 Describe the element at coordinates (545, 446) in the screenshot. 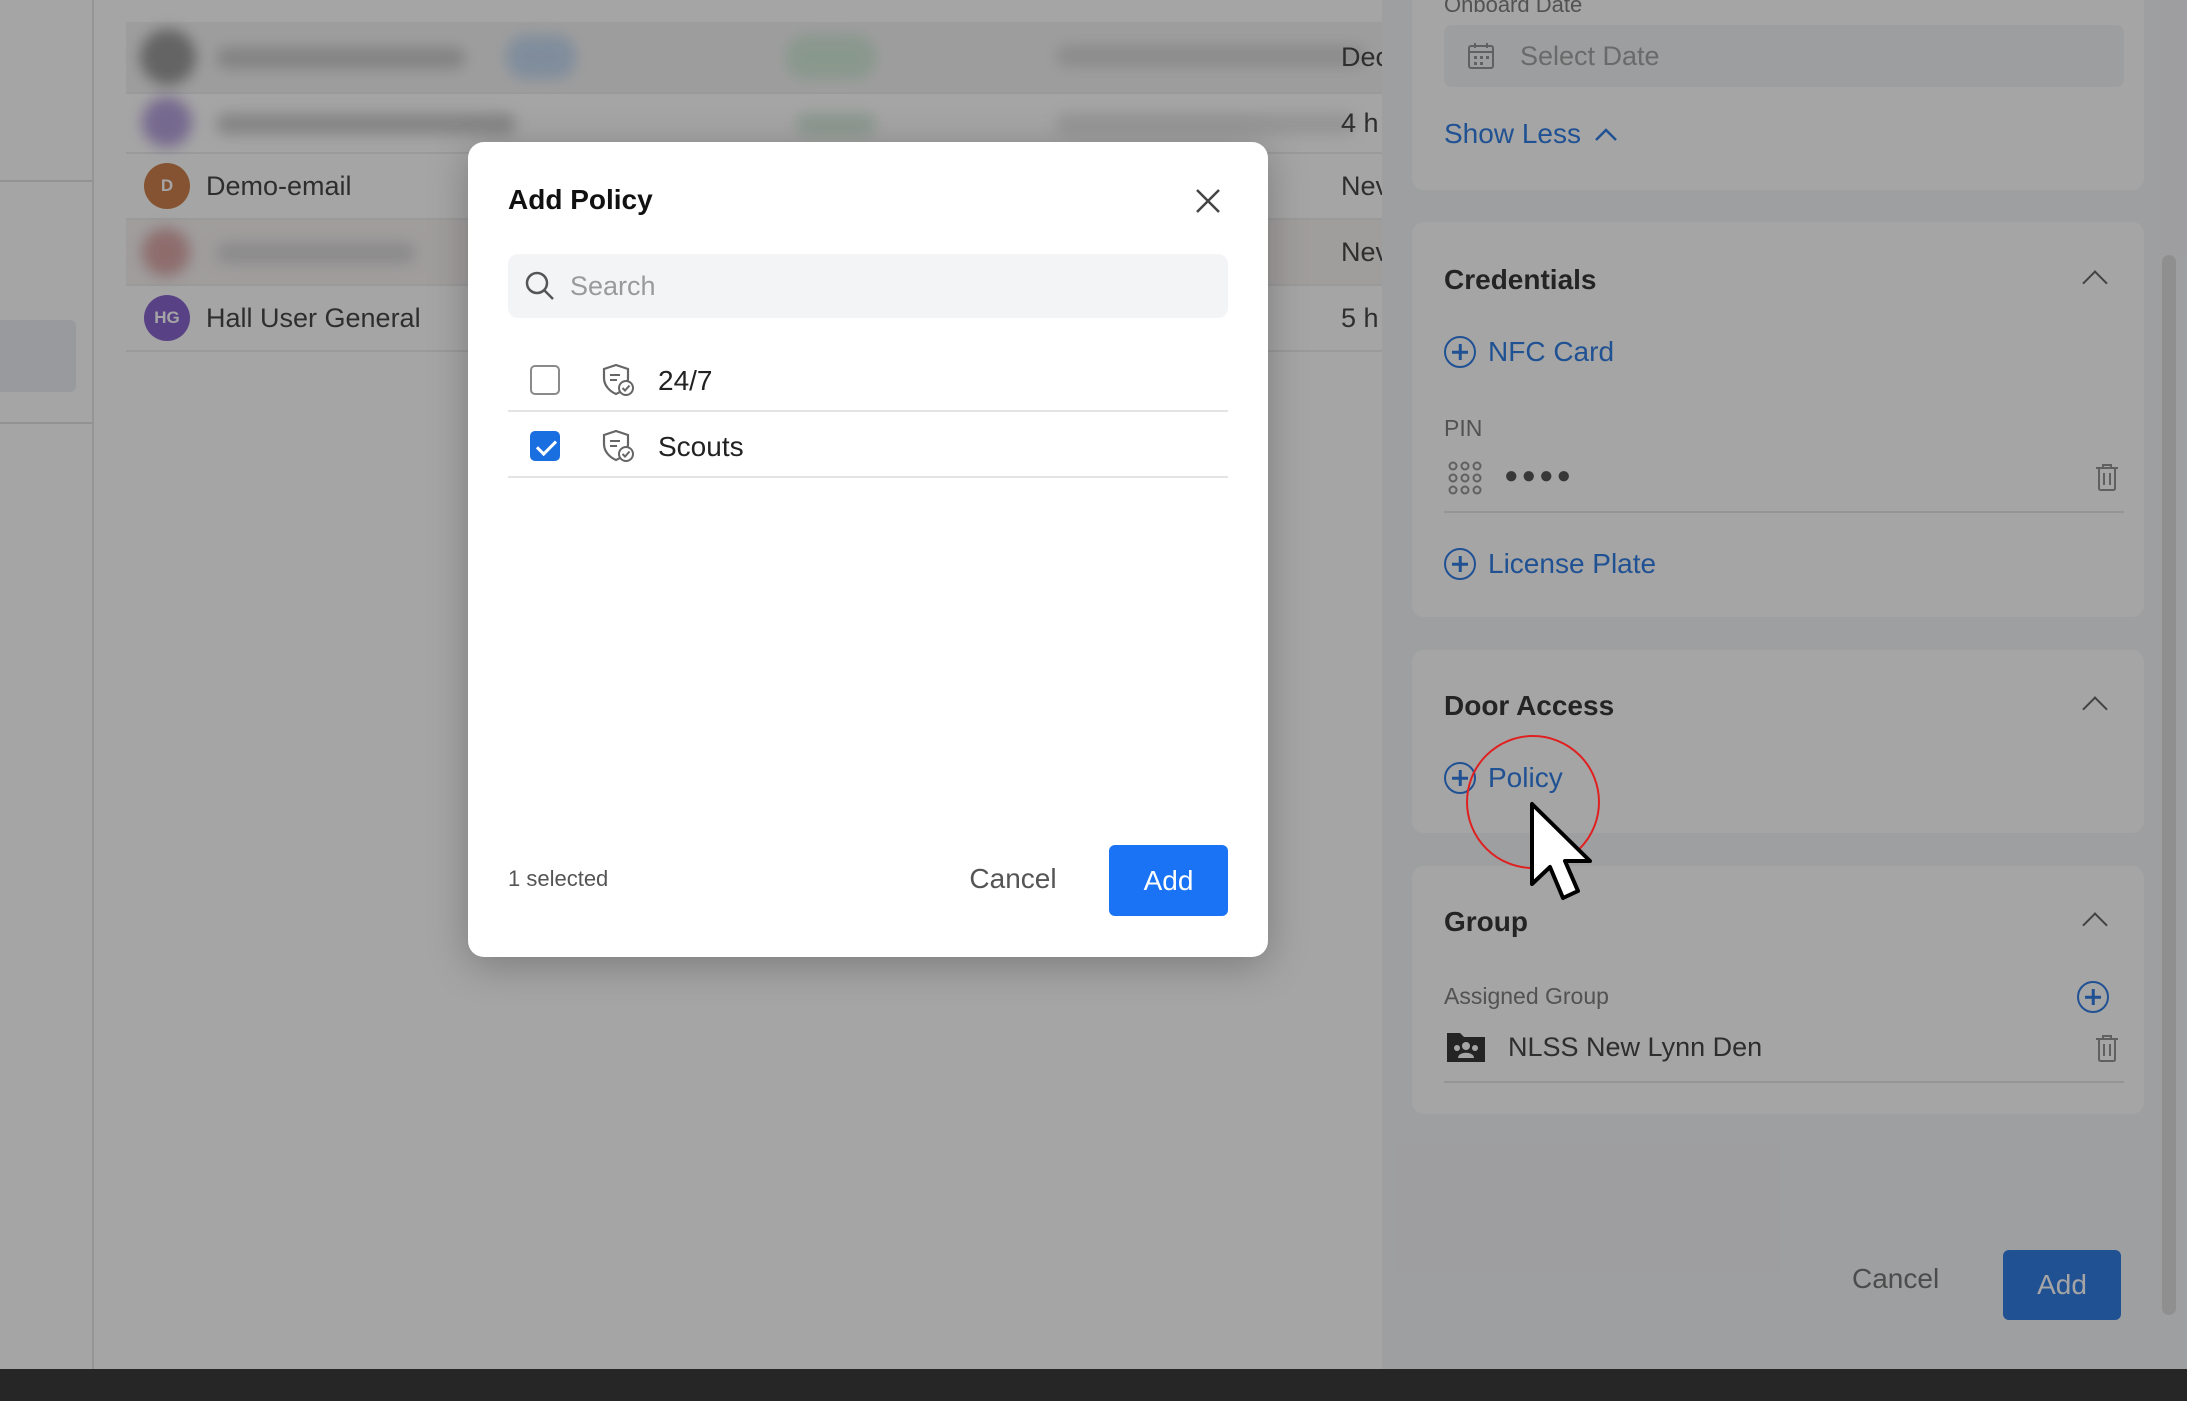

I see `policy-checkbox-checked` at that location.